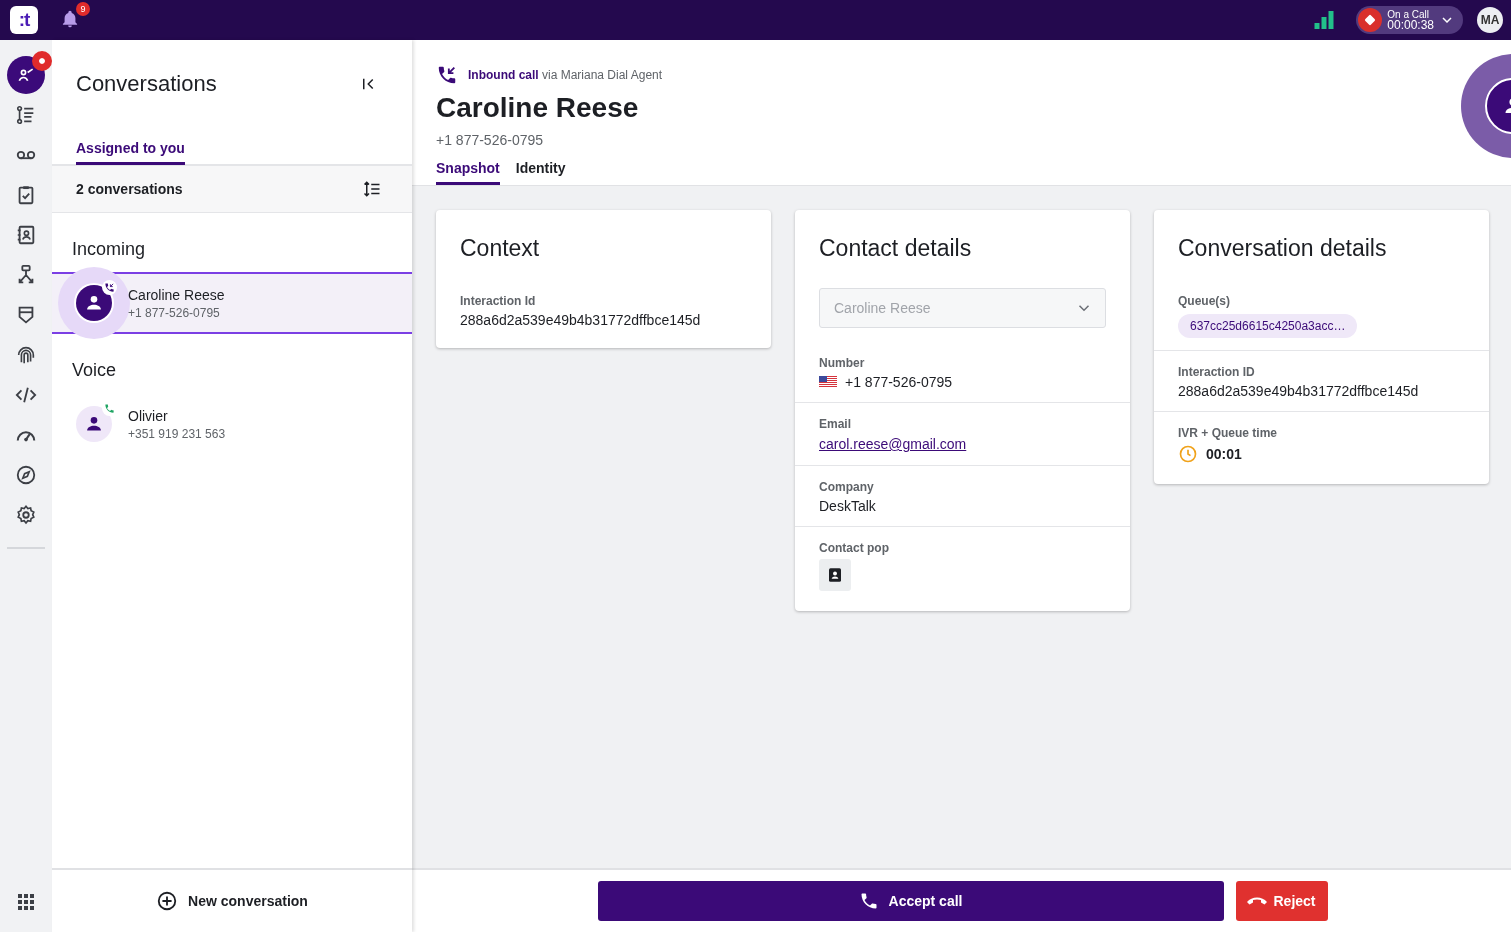 This screenshot has width=1511, height=932. What do you see at coordinates (490, 140) in the screenshot?
I see `caller-phone: +1 877-526-0795` at bounding box center [490, 140].